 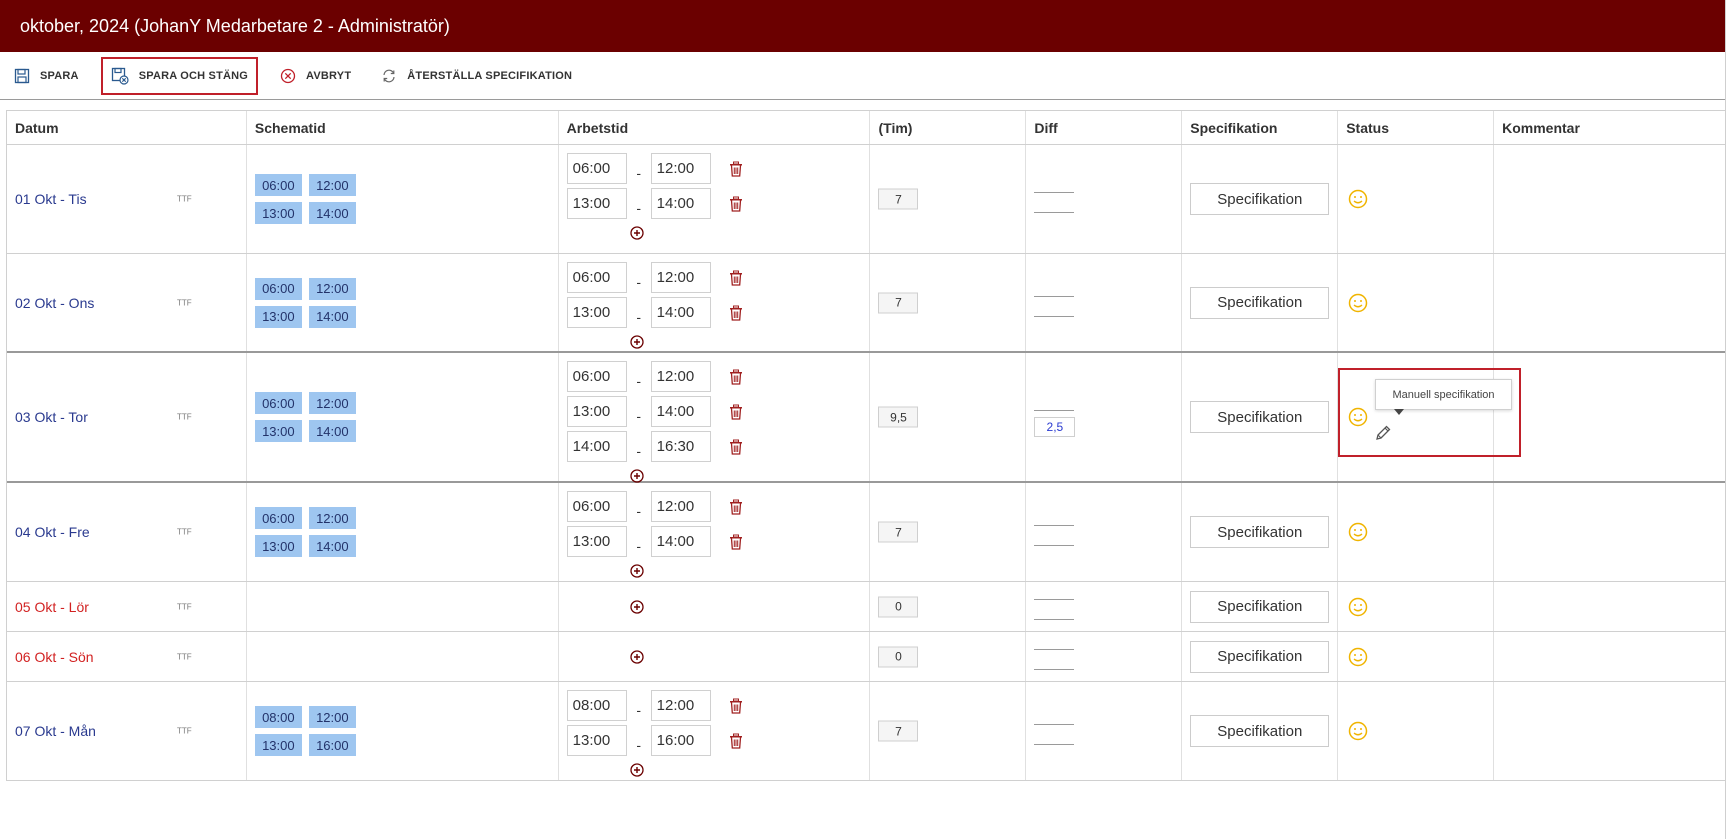 I want to click on save-button: SPARA, so click(x=46, y=76).